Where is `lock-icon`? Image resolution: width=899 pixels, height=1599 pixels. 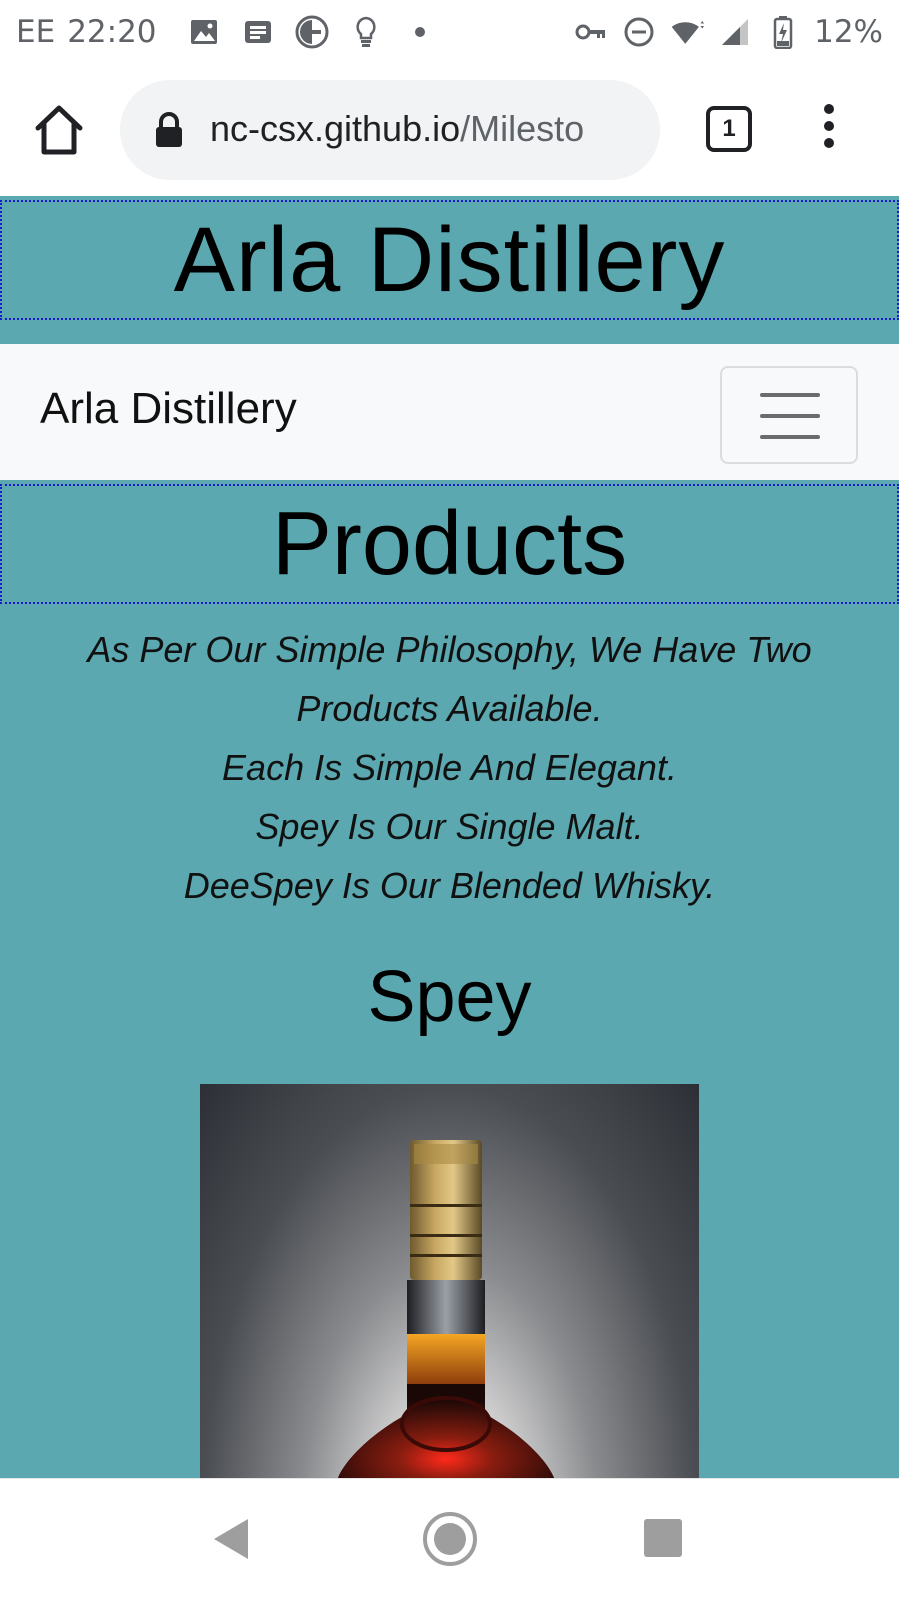
lock-icon is located at coordinates (169, 129).